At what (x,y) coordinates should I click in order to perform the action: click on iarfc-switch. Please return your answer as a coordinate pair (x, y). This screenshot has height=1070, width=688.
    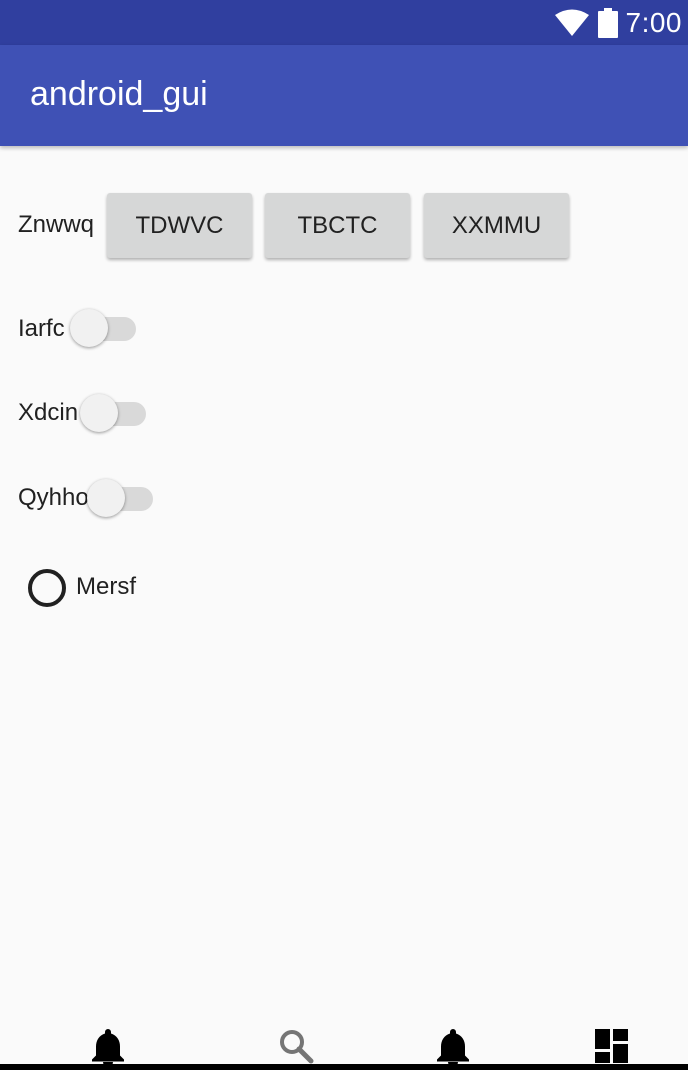
    Looking at the image, I should click on (103, 329).